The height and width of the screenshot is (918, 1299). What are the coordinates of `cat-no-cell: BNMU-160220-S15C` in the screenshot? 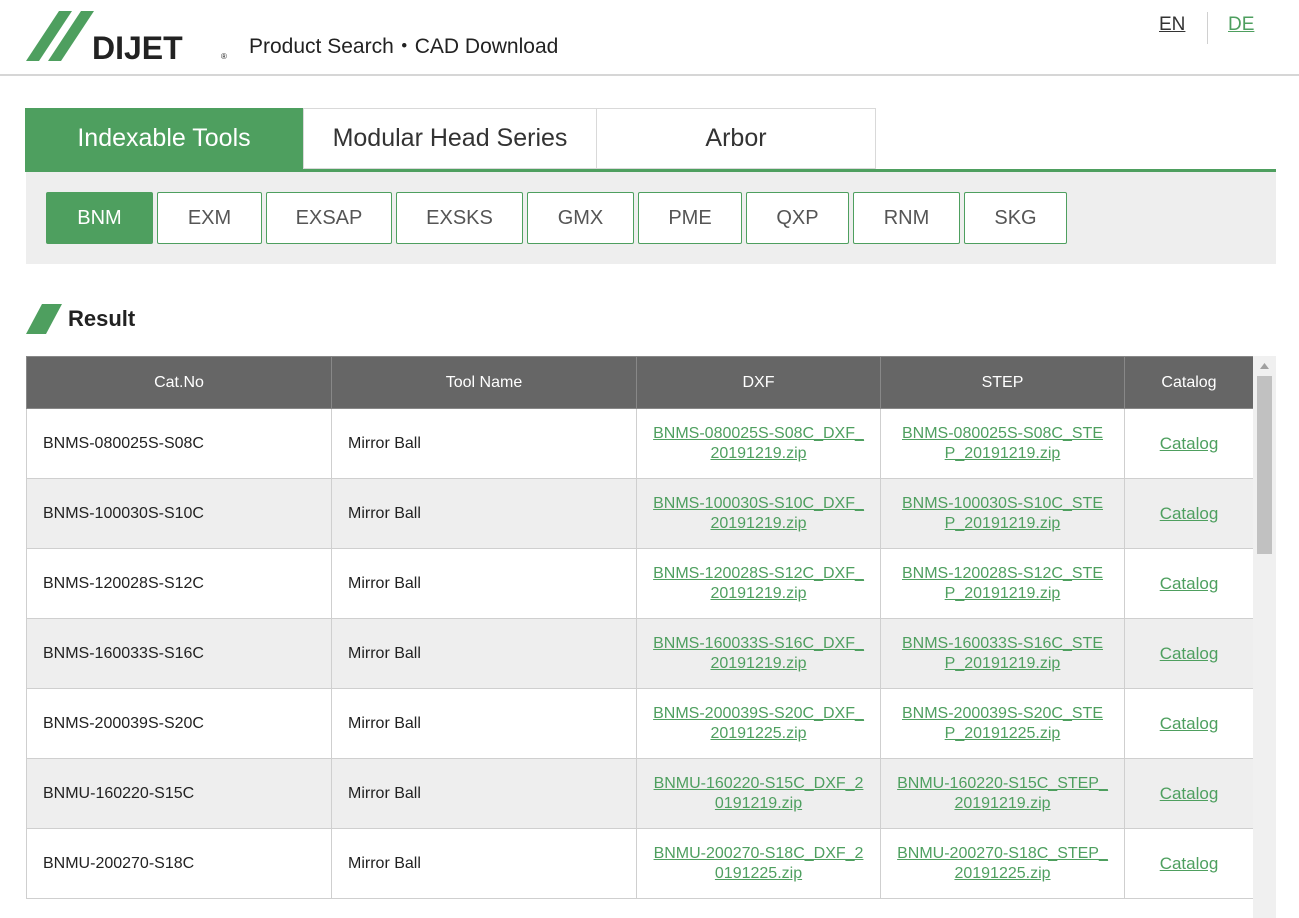 It's located at (179, 793).